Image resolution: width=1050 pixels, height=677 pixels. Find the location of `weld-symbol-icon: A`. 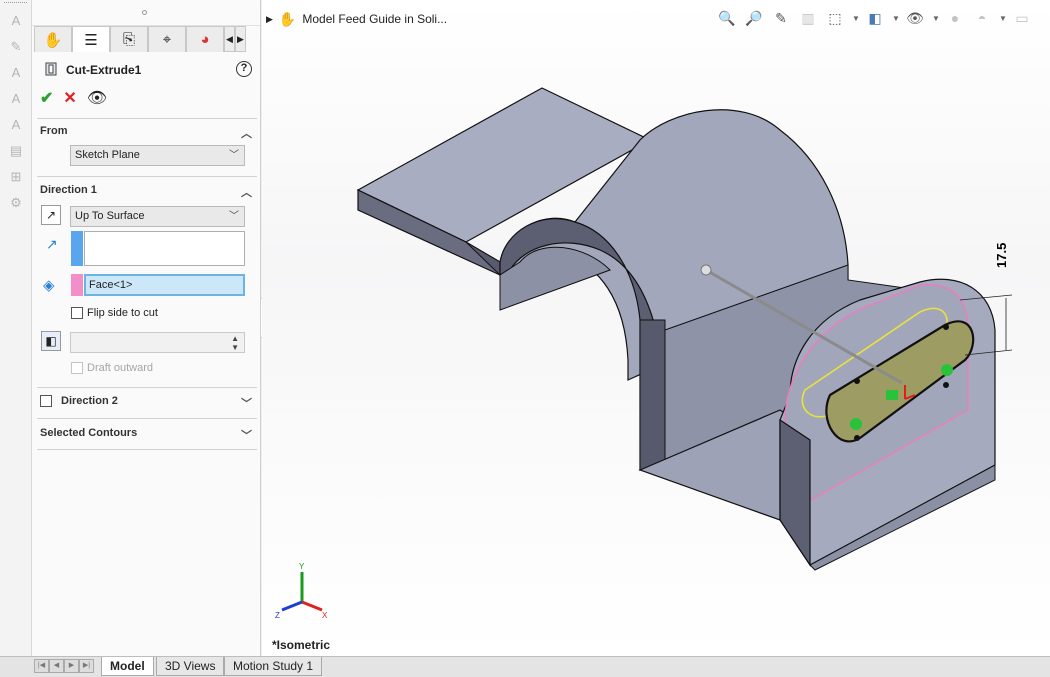

weld-symbol-icon: A is located at coordinates (16, 99).